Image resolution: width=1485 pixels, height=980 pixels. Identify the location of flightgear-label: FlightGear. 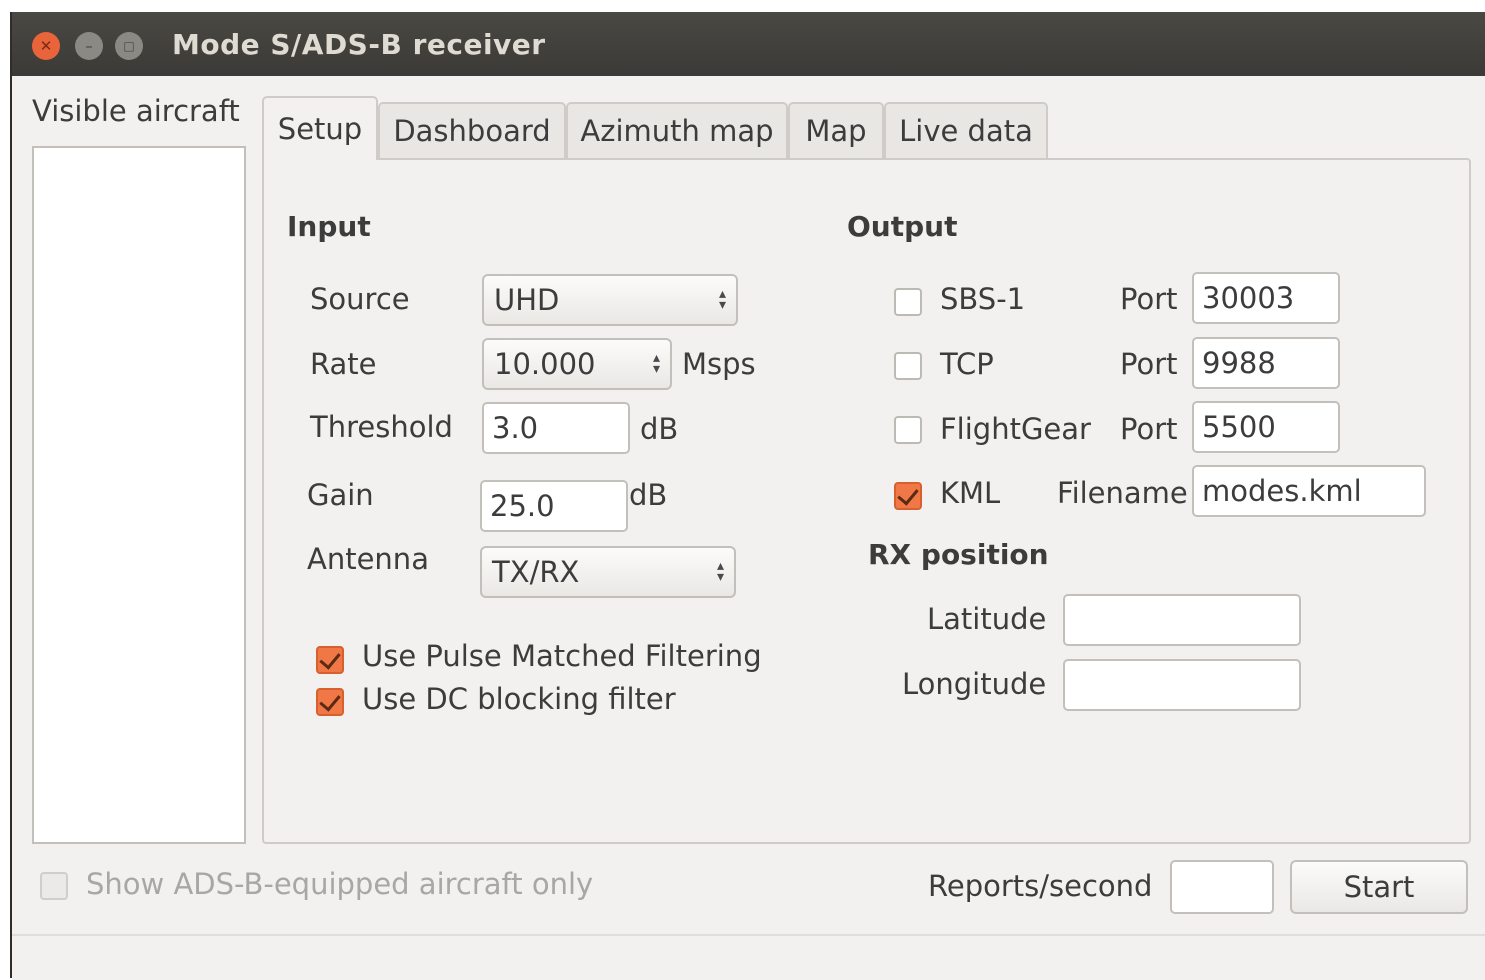
(1015, 429).